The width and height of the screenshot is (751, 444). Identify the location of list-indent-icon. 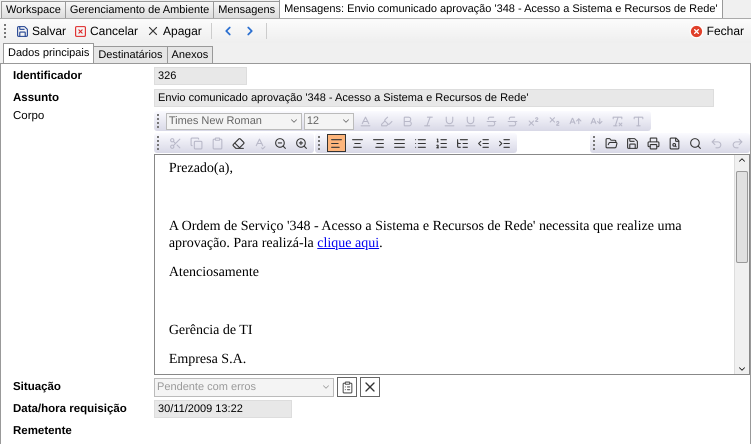
(462, 143).